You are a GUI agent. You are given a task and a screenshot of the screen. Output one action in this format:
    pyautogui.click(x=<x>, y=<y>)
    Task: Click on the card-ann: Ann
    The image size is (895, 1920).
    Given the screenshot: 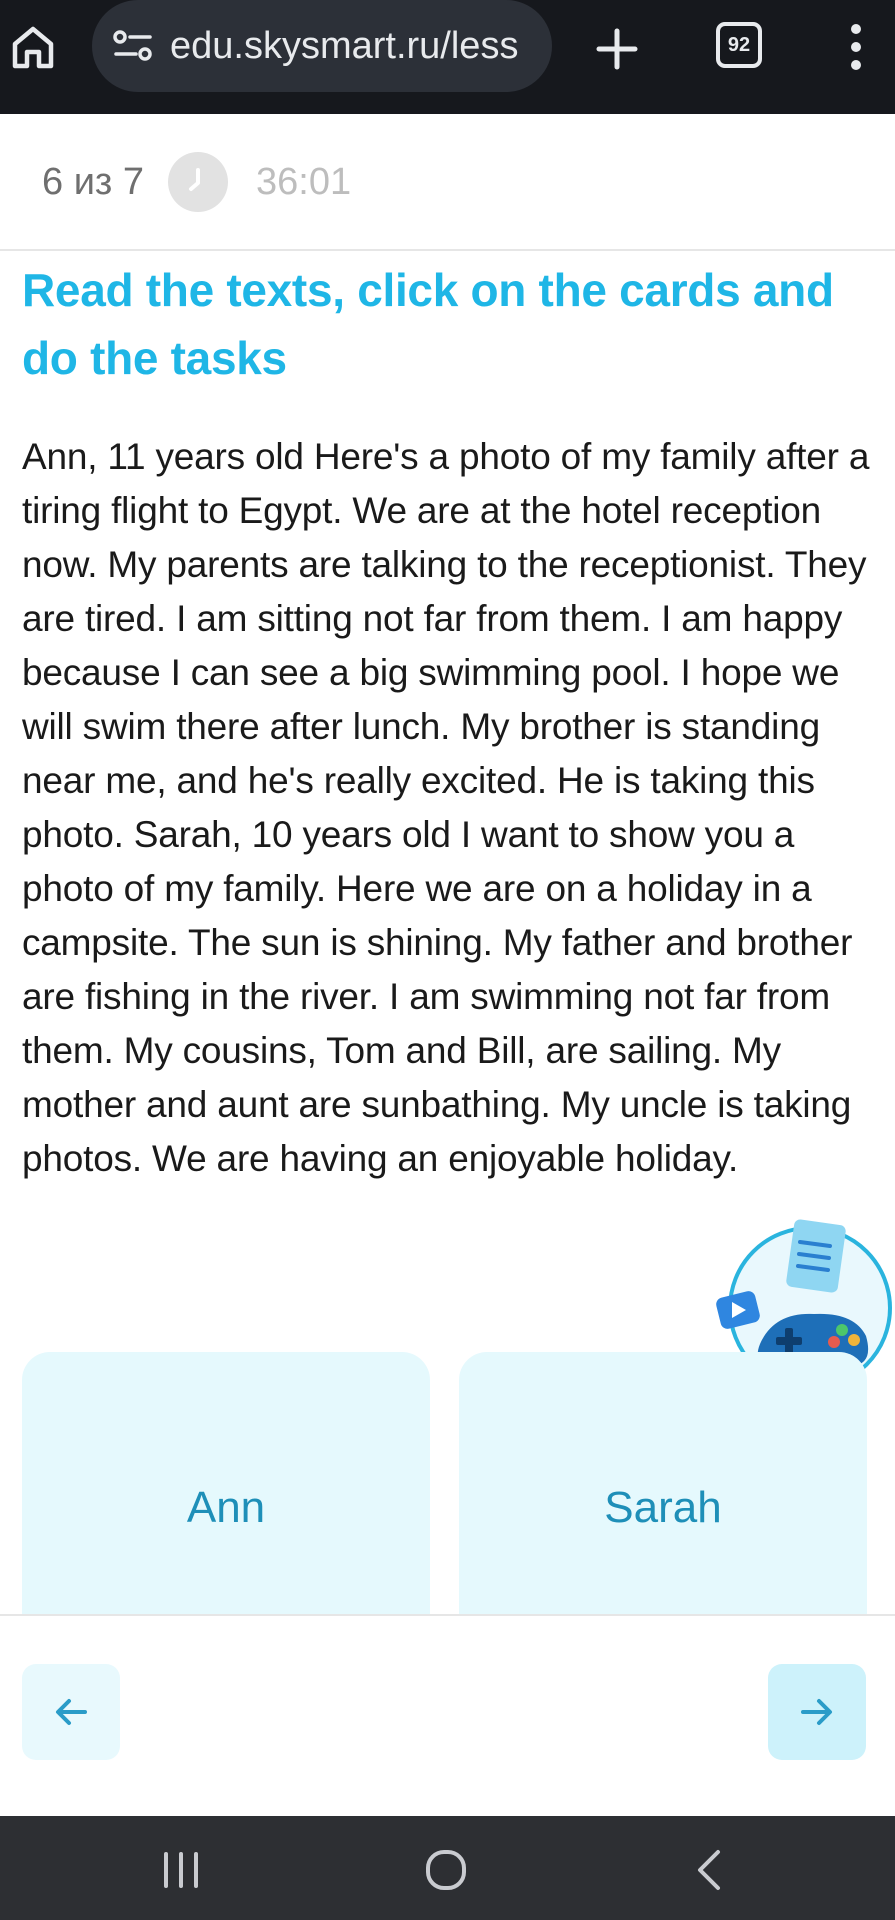 What is the action you would take?
    pyautogui.click(x=226, y=1483)
    